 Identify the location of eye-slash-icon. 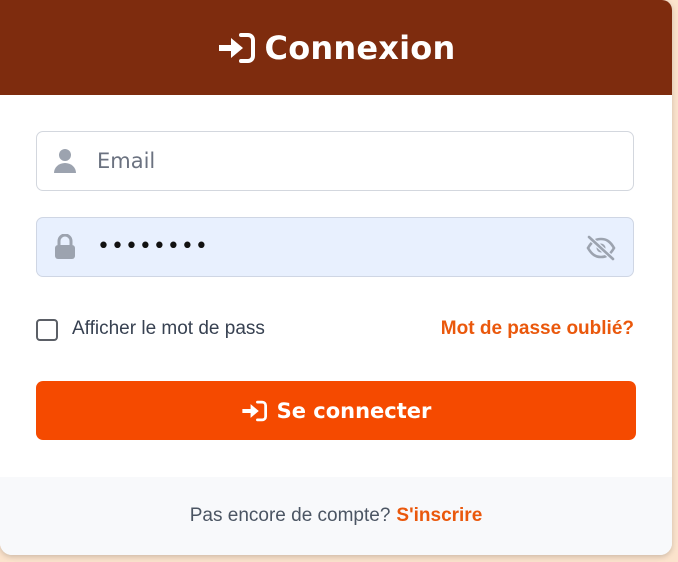
(601, 248).